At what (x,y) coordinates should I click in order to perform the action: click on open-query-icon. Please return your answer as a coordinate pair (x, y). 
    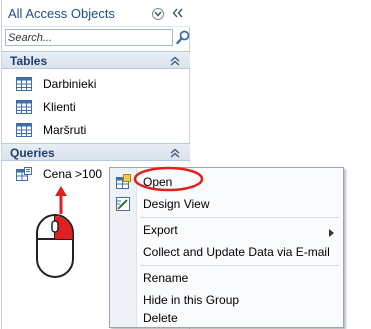
    Looking at the image, I should click on (123, 182).